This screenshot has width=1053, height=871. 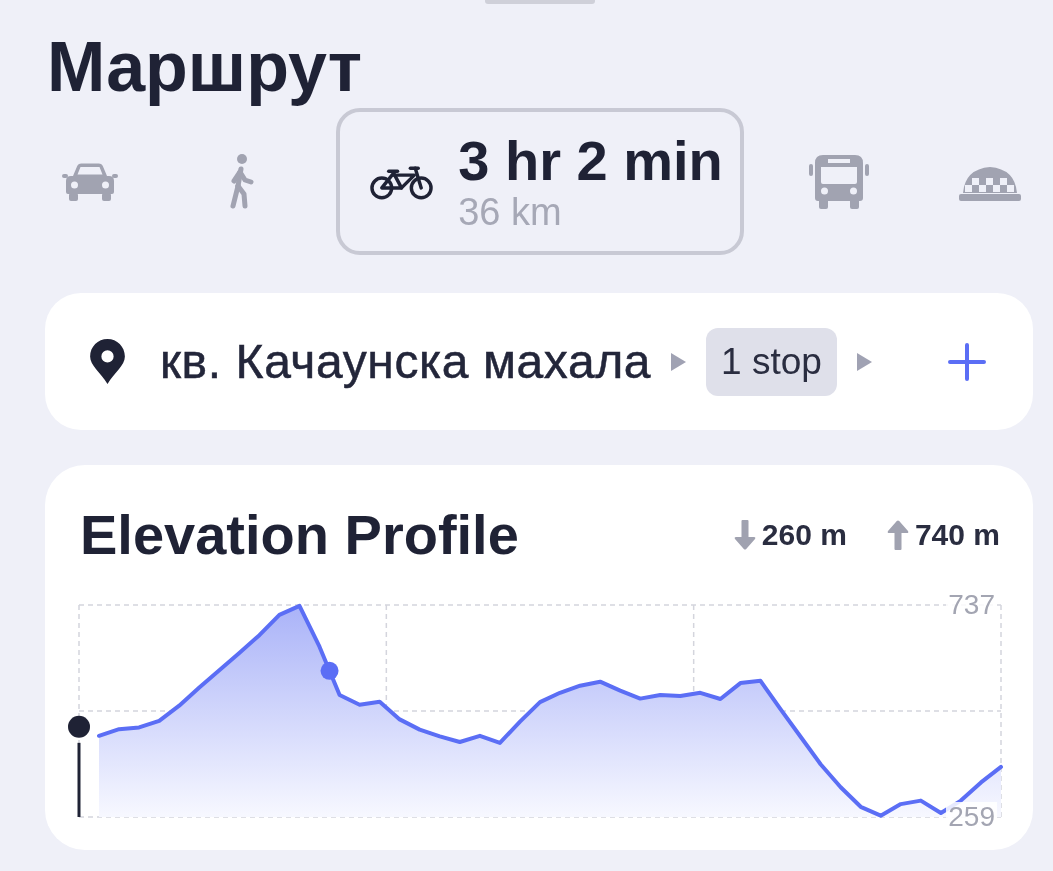 I want to click on arrow-down-icon, so click(x=744, y=535).